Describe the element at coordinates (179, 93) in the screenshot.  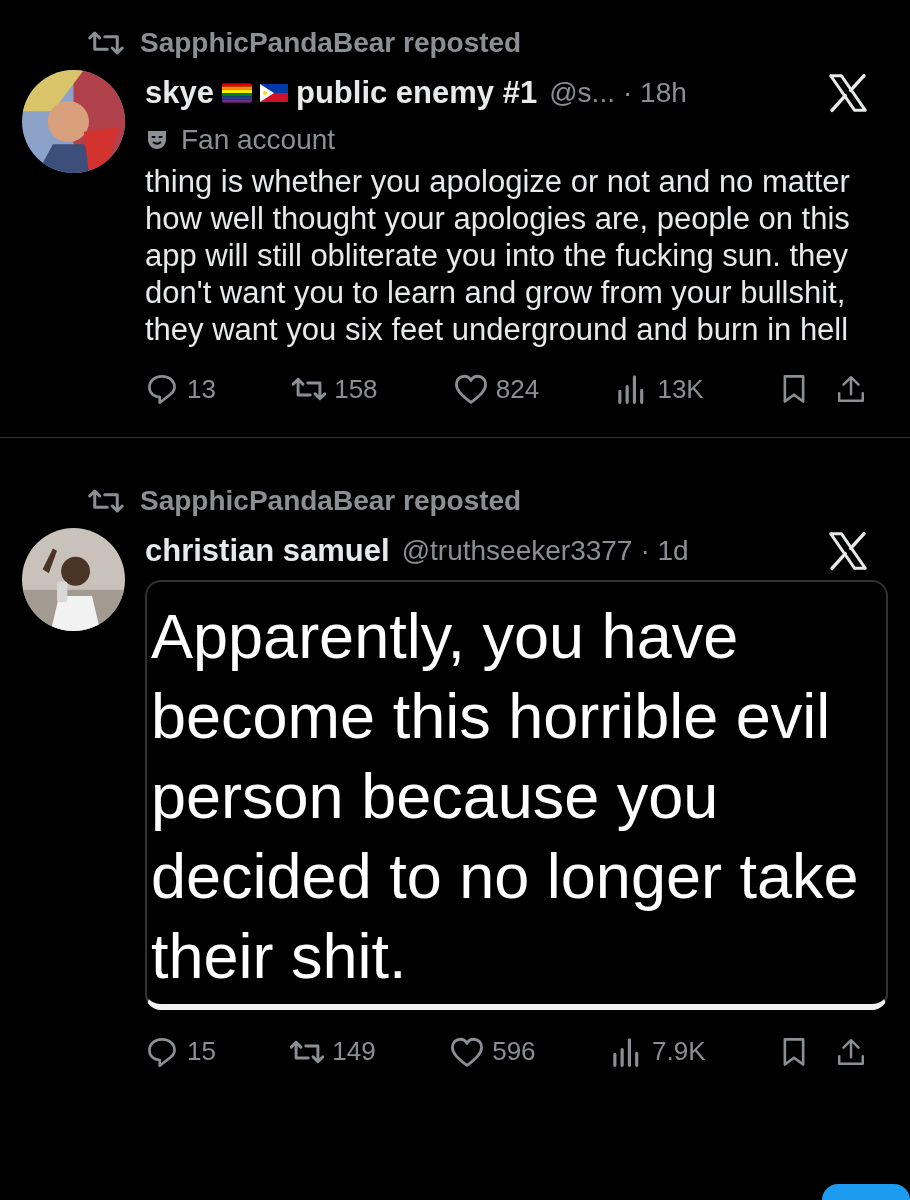
I see `display-name: skye` at that location.